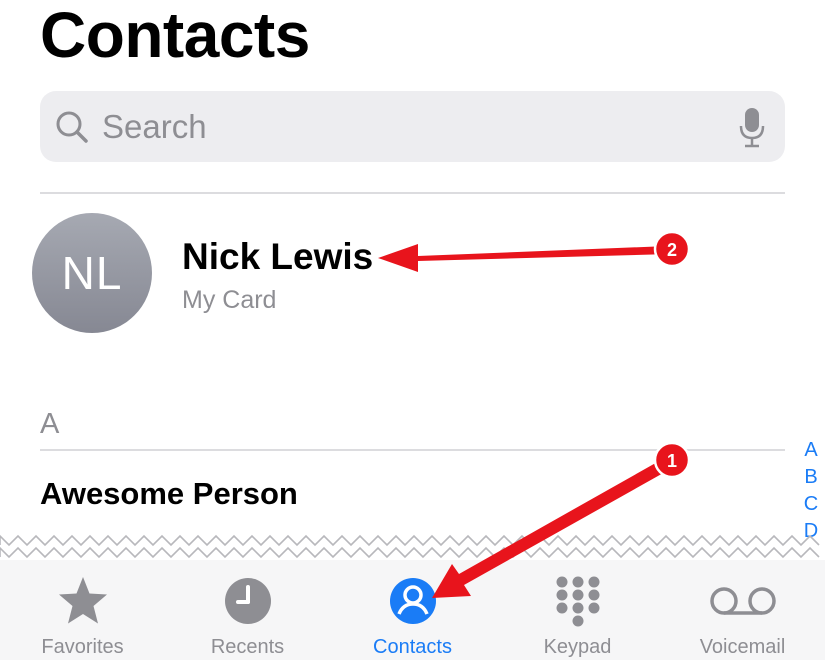 This screenshot has width=825, height=660. Describe the element at coordinates (82, 600) in the screenshot. I see `star-icon` at that location.